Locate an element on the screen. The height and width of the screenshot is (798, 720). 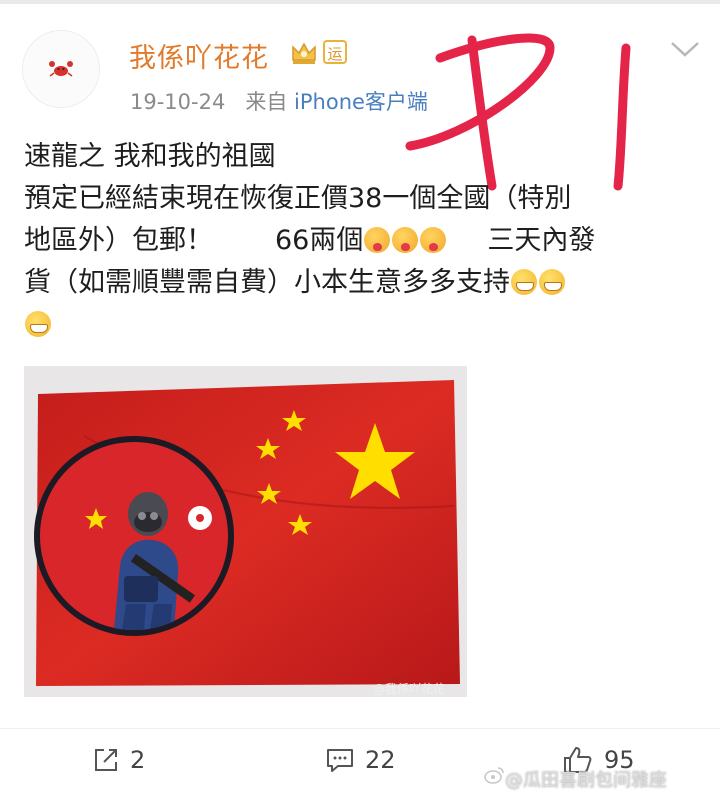
post-meta: 19-10-24 来自 iPhone客户端 is located at coordinates (279, 101).